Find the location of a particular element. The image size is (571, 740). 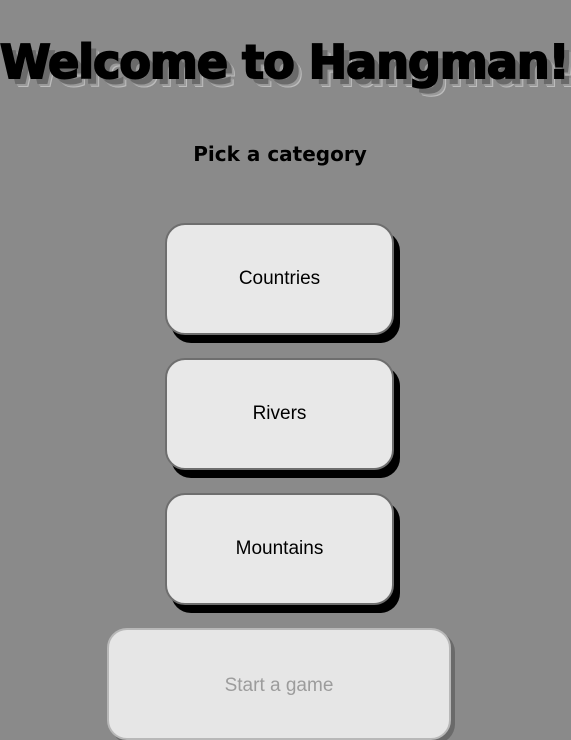

category-prompt: Pick a category is located at coordinates (280, 154).